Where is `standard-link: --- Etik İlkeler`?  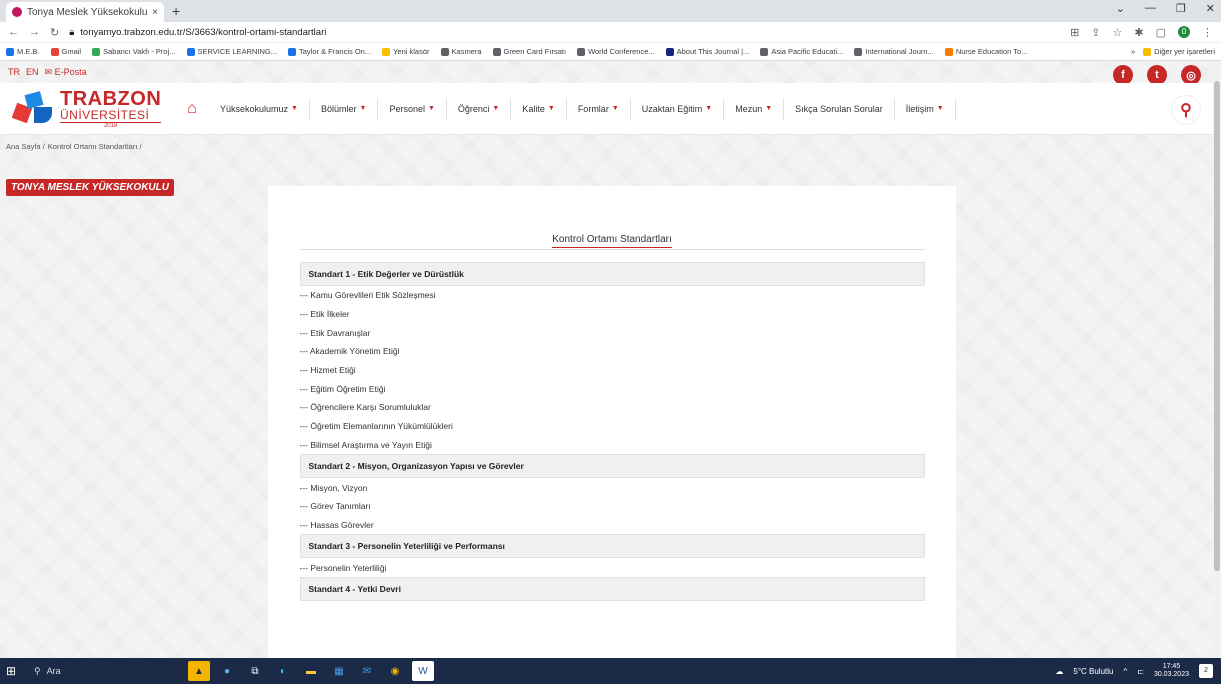
standard-link: --- Etik İlkeler is located at coordinates (612, 314).